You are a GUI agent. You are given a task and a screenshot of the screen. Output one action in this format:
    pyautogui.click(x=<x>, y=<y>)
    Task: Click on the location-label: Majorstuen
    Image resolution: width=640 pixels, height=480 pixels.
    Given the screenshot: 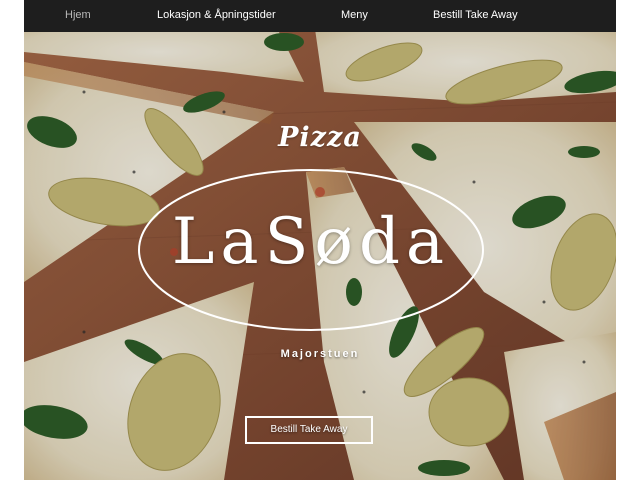 What is the action you would take?
    pyautogui.click(x=320, y=354)
    